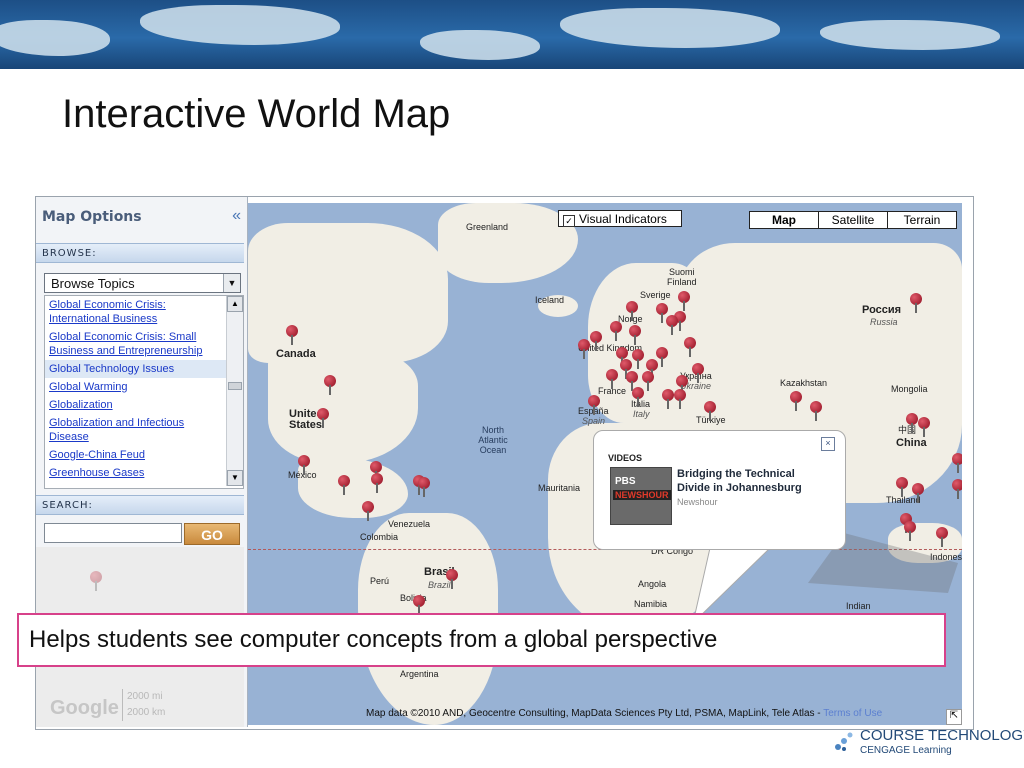 The image size is (1024, 768). I want to click on topic-item: Global Warming, so click(144, 387).